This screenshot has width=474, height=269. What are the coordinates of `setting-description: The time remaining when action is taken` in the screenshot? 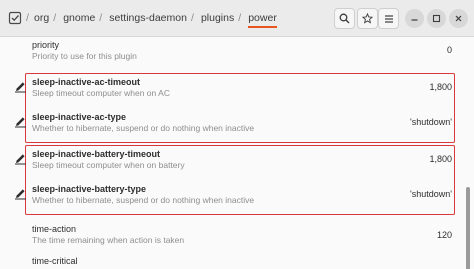 It's located at (108, 240).